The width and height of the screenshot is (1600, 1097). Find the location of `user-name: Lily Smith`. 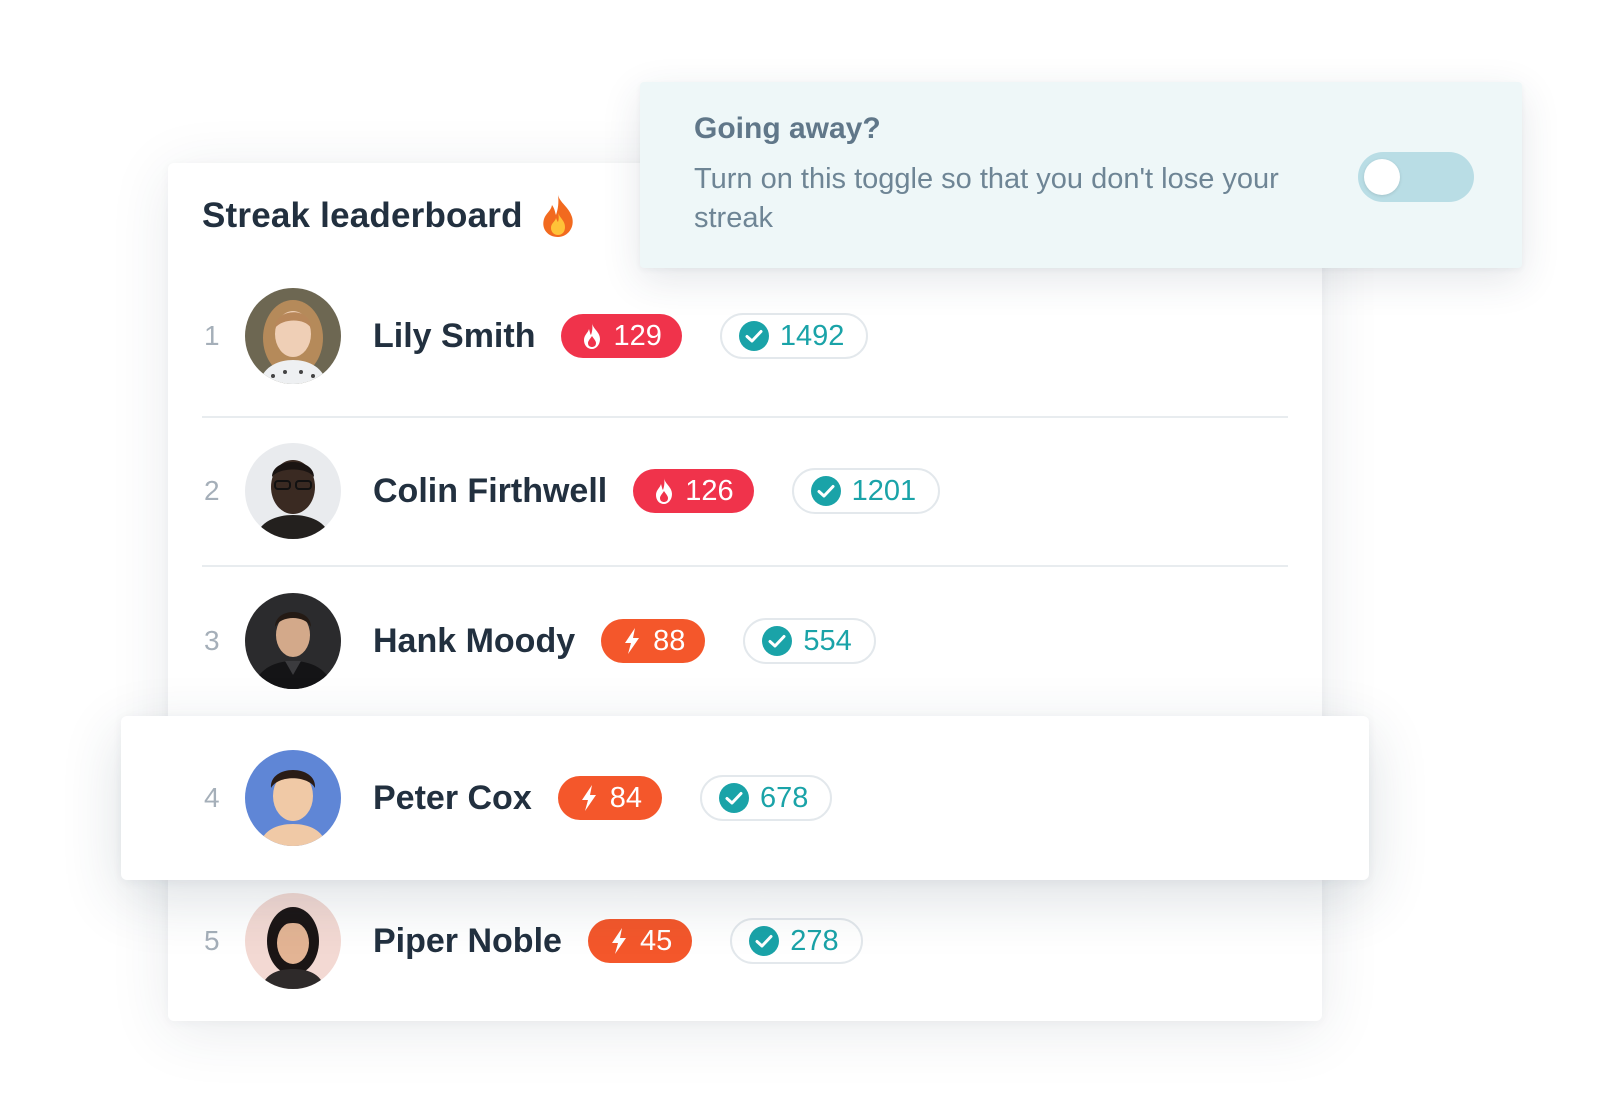

user-name: Lily Smith is located at coordinates (454, 336).